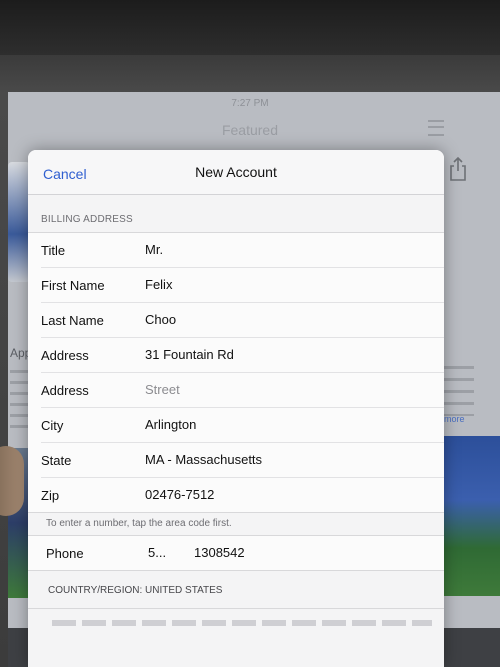  Describe the element at coordinates (458, 169) in the screenshot. I see `share-icon` at that location.